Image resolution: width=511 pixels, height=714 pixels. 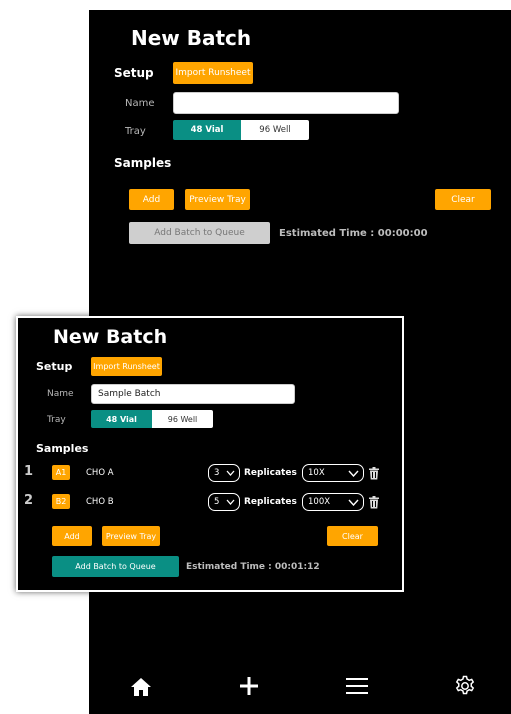 What do you see at coordinates (353, 233) in the screenshot?
I see `estimated-time: Estimated Time : 00:00:00` at bounding box center [353, 233].